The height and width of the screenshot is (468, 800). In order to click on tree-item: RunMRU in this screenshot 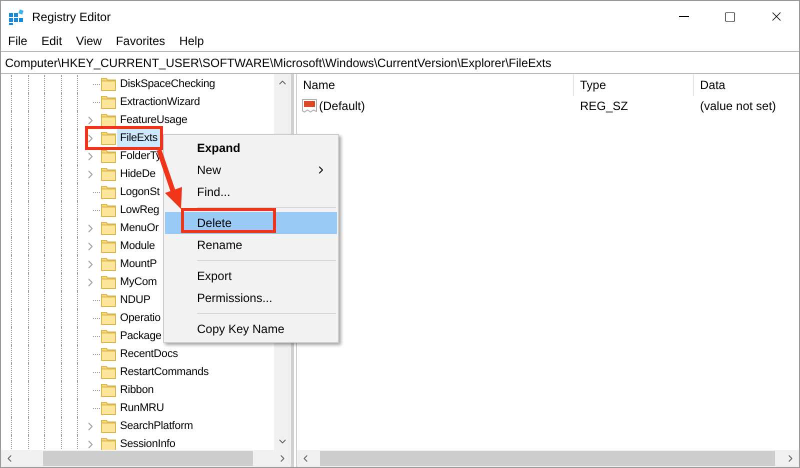, I will do `click(142, 408)`.